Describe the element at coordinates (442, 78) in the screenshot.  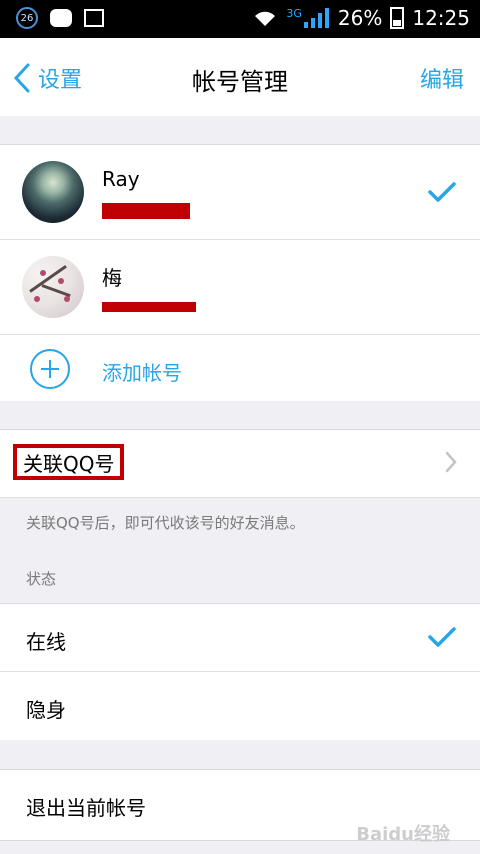
I see `edit-button: 编辑` at that location.